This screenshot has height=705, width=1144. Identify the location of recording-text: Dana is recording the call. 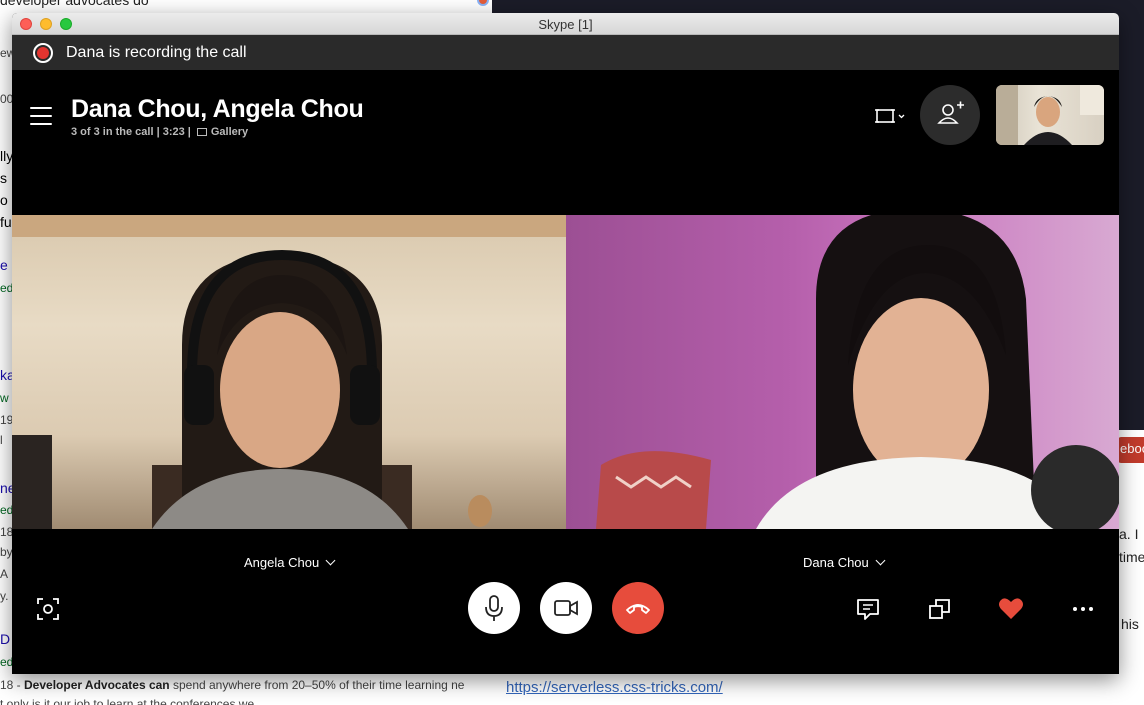
(156, 52).